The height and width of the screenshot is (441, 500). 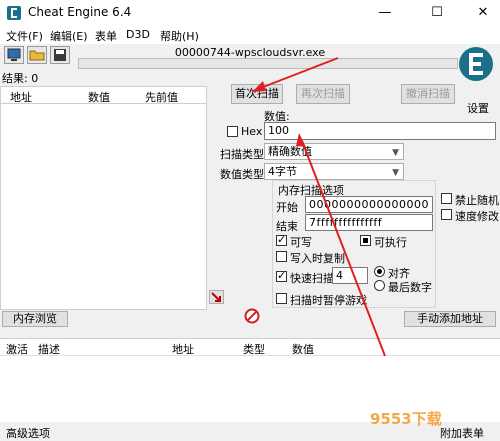 I want to click on menu-edit: 编辑(E), so click(x=69, y=36).